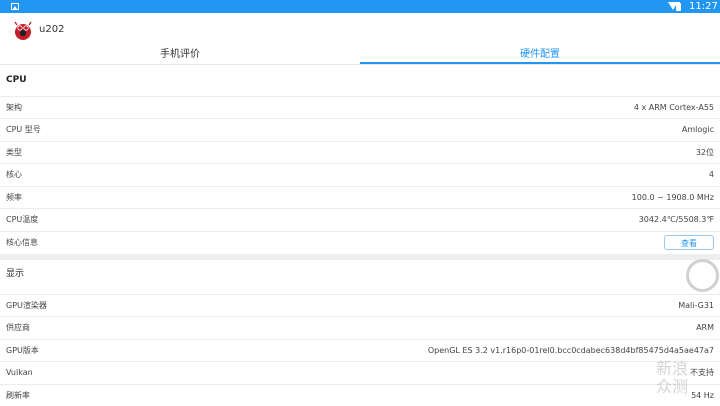 The image size is (720, 406). What do you see at coordinates (22, 219) in the screenshot?
I see `row-label: CPU温度` at bounding box center [22, 219].